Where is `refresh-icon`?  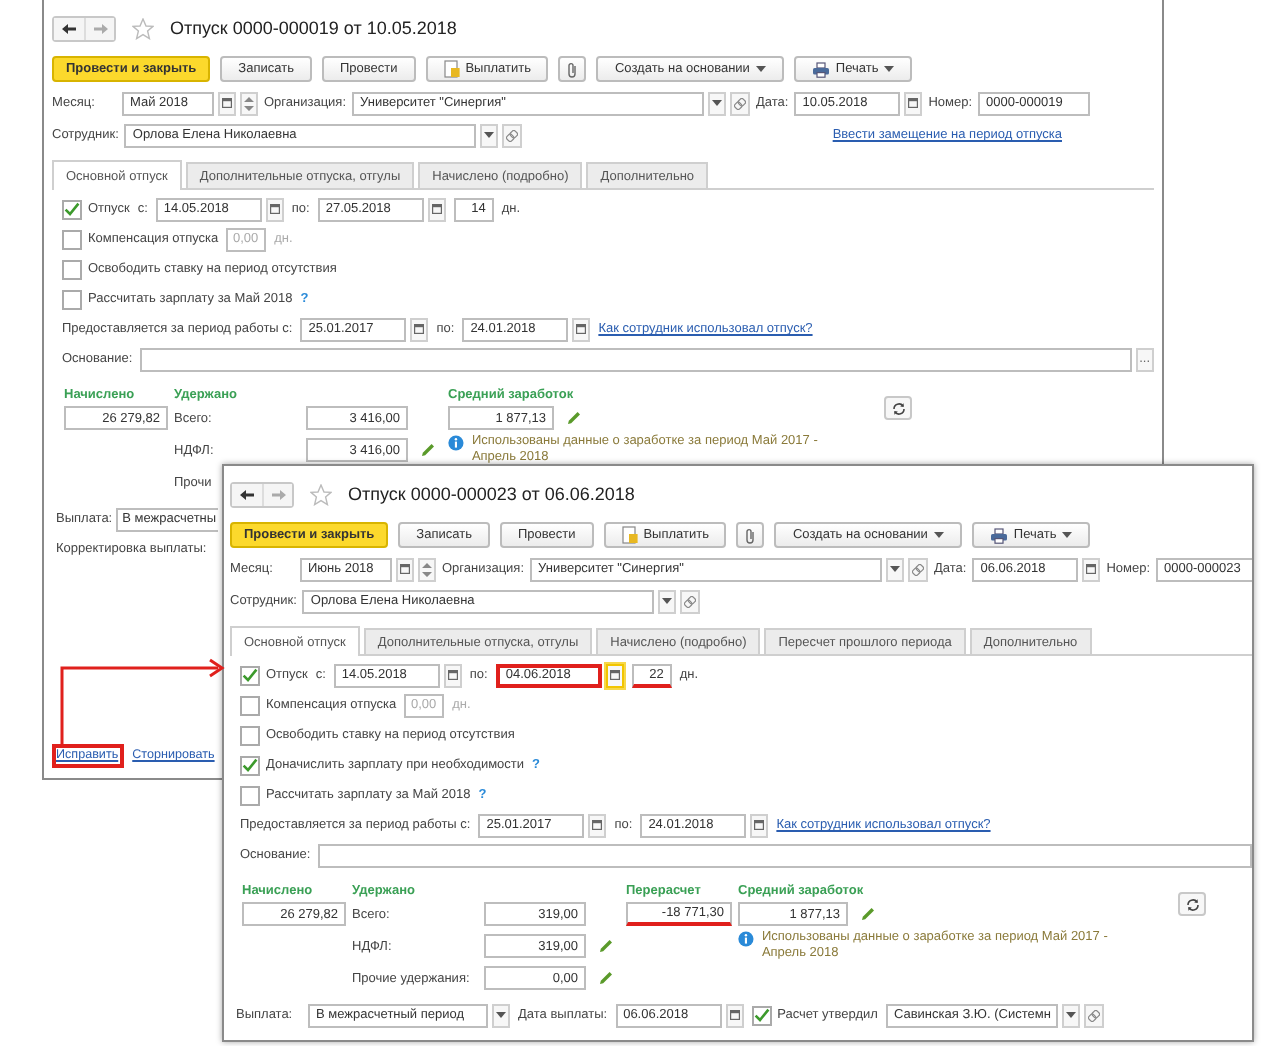 refresh-icon is located at coordinates (898, 408).